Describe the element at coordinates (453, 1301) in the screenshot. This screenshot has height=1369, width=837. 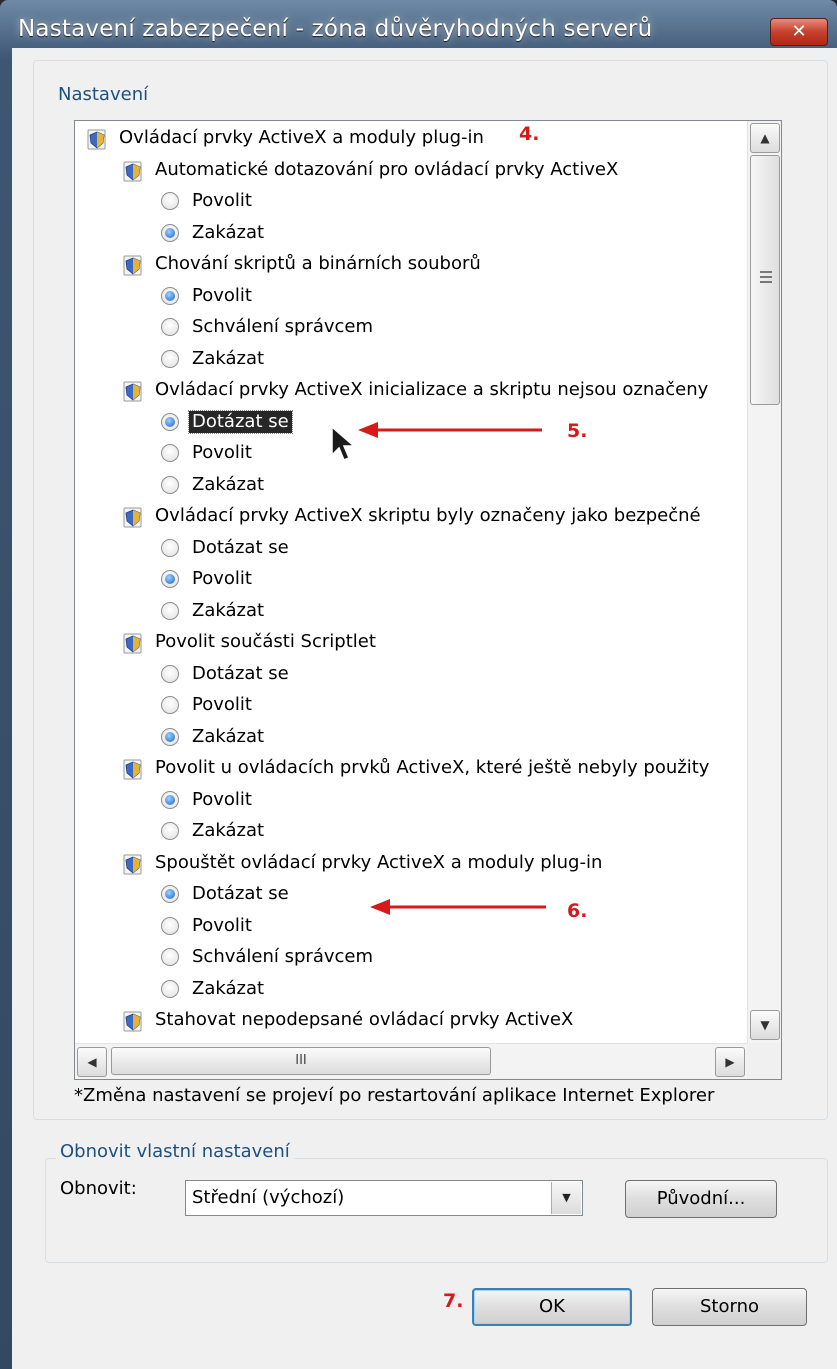
I see `annotation-7: 7.` at that location.